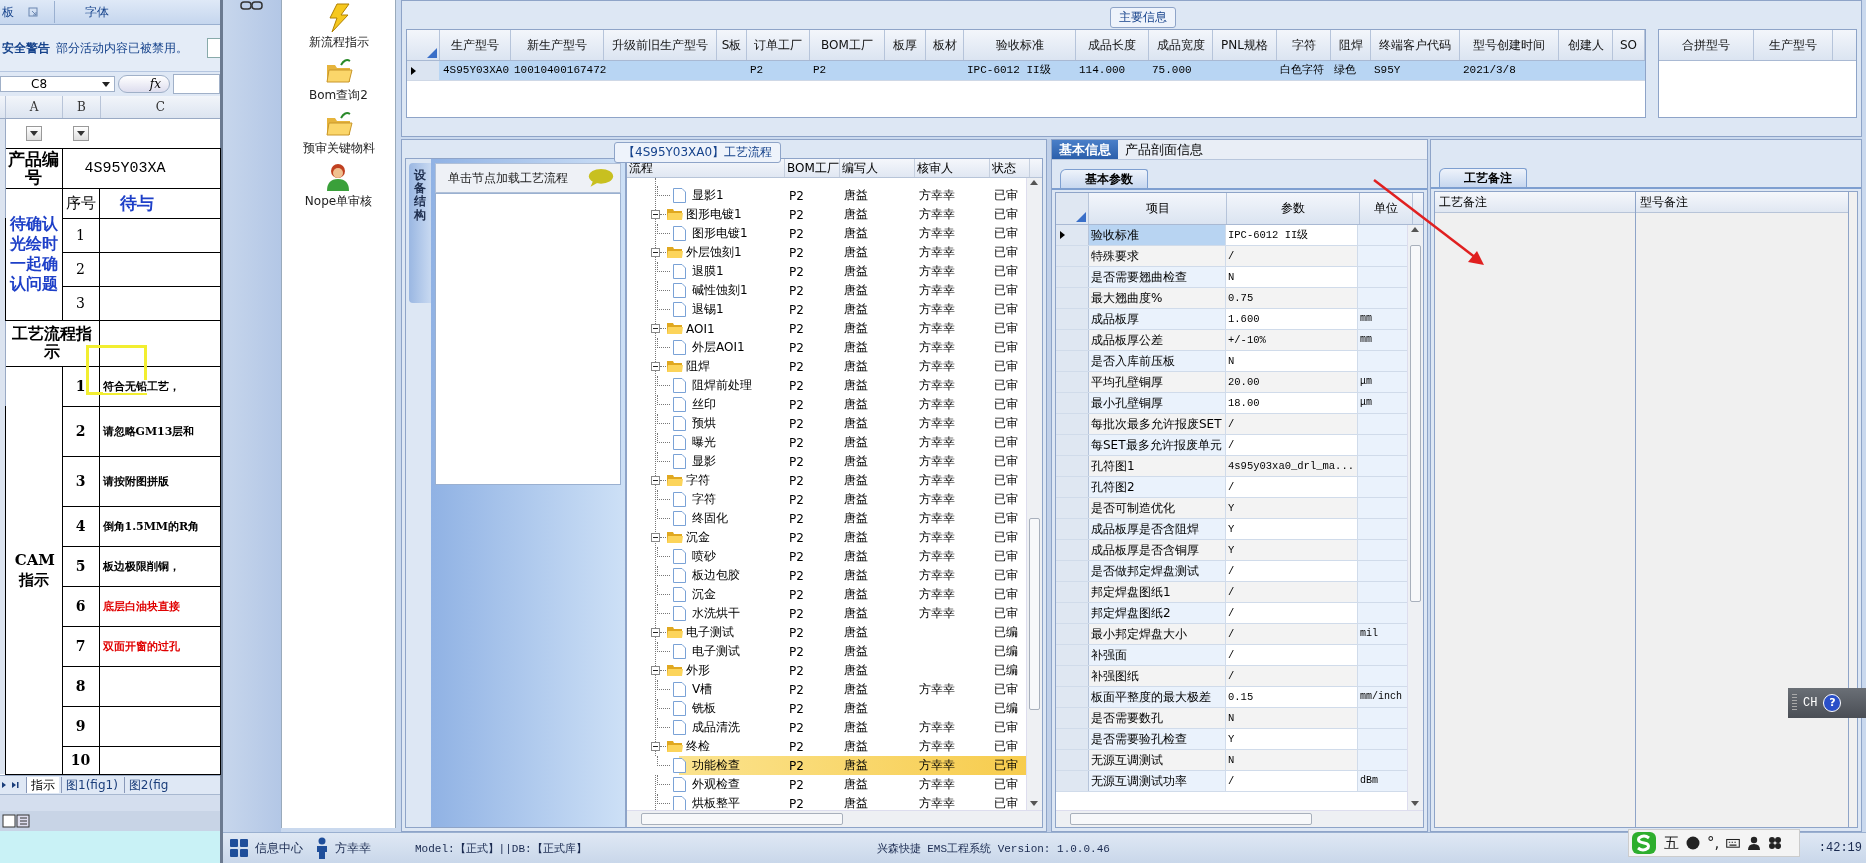 The height and width of the screenshot is (863, 1866). Describe the element at coordinates (1020, 45) in the screenshot. I see `column-header: 验收标准` at that location.